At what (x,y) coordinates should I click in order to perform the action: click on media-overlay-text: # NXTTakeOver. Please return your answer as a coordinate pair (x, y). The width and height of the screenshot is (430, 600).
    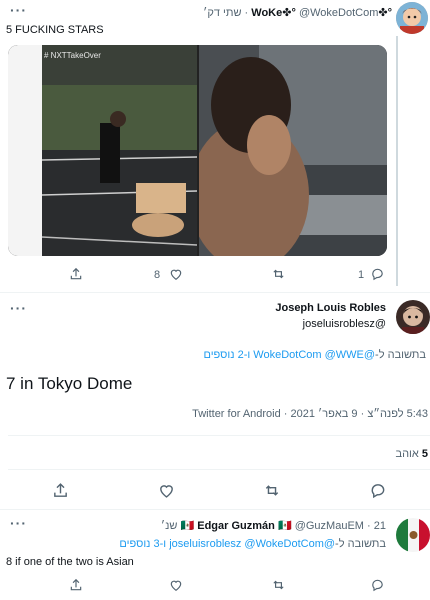
    Looking at the image, I should click on (72, 55).